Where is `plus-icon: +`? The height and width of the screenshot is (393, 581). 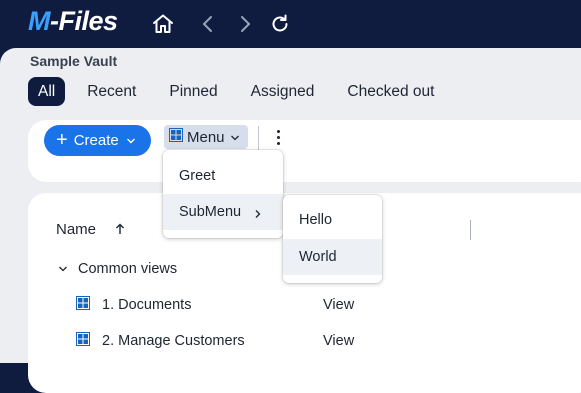 plus-icon: + is located at coordinates (62, 139).